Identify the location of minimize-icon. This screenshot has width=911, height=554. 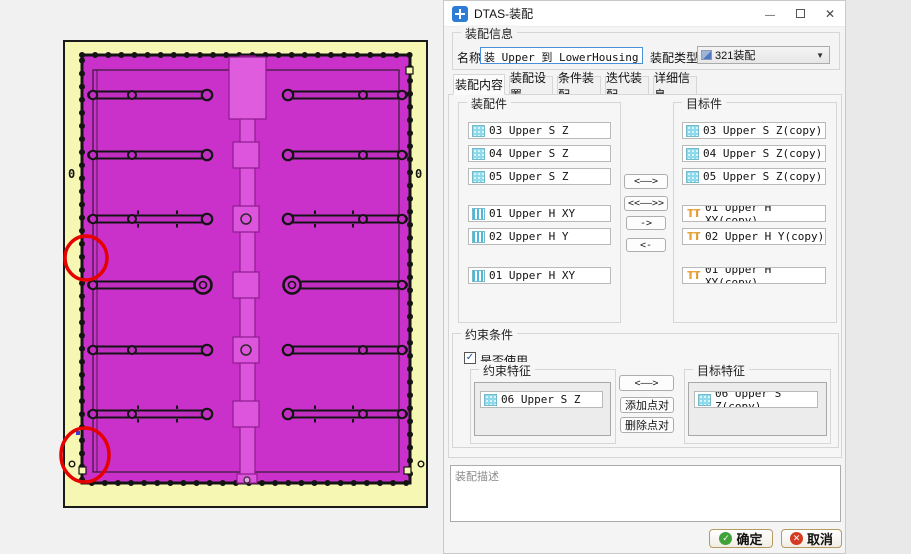
(770, 14).